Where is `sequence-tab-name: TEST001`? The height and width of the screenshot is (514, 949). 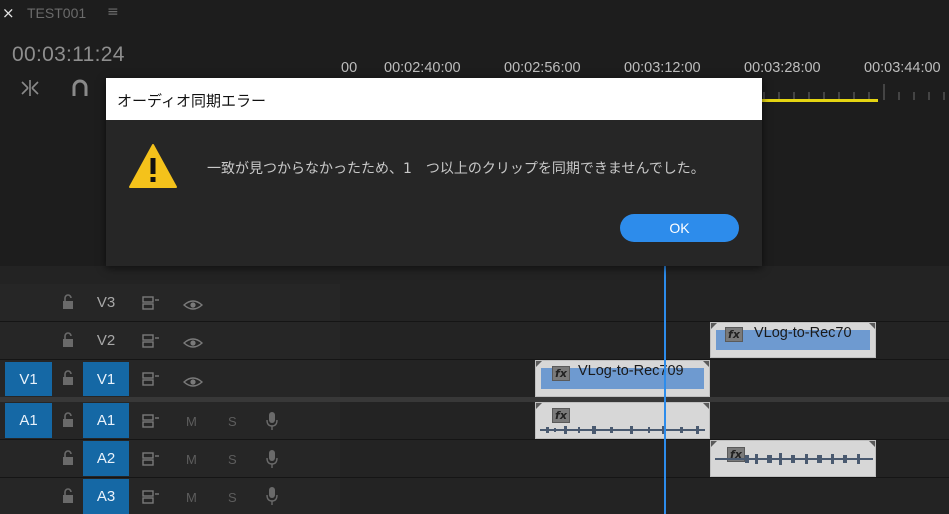 sequence-tab-name: TEST001 is located at coordinates (56, 13).